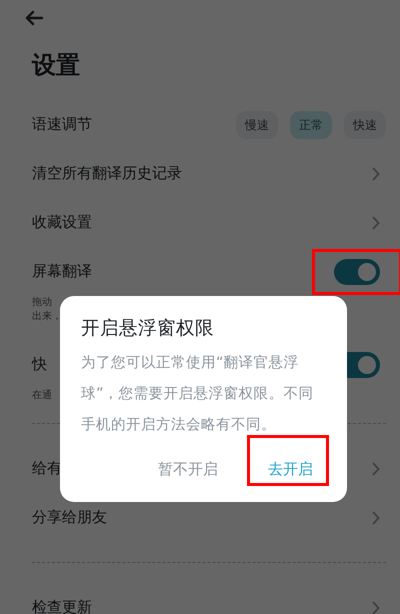 This screenshot has width=400, height=614. Describe the element at coordinates (357, 271) in the screenshot. I see `toggle-switch` at that location.